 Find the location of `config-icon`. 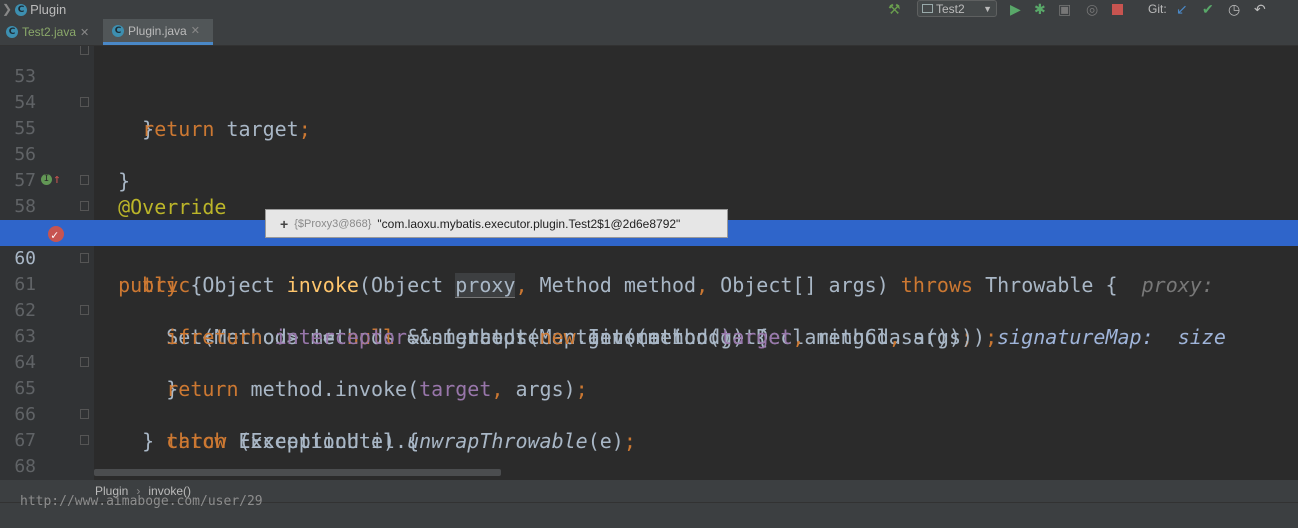

config-icon is located at coordinates (927, 8).